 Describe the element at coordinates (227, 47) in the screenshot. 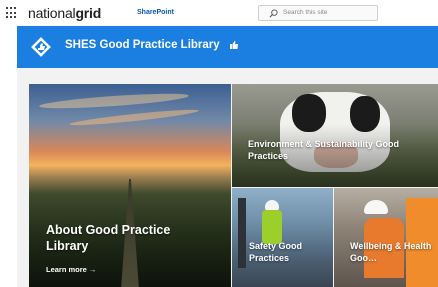

I see `site-header: SHES Good Practice Library` at that location.